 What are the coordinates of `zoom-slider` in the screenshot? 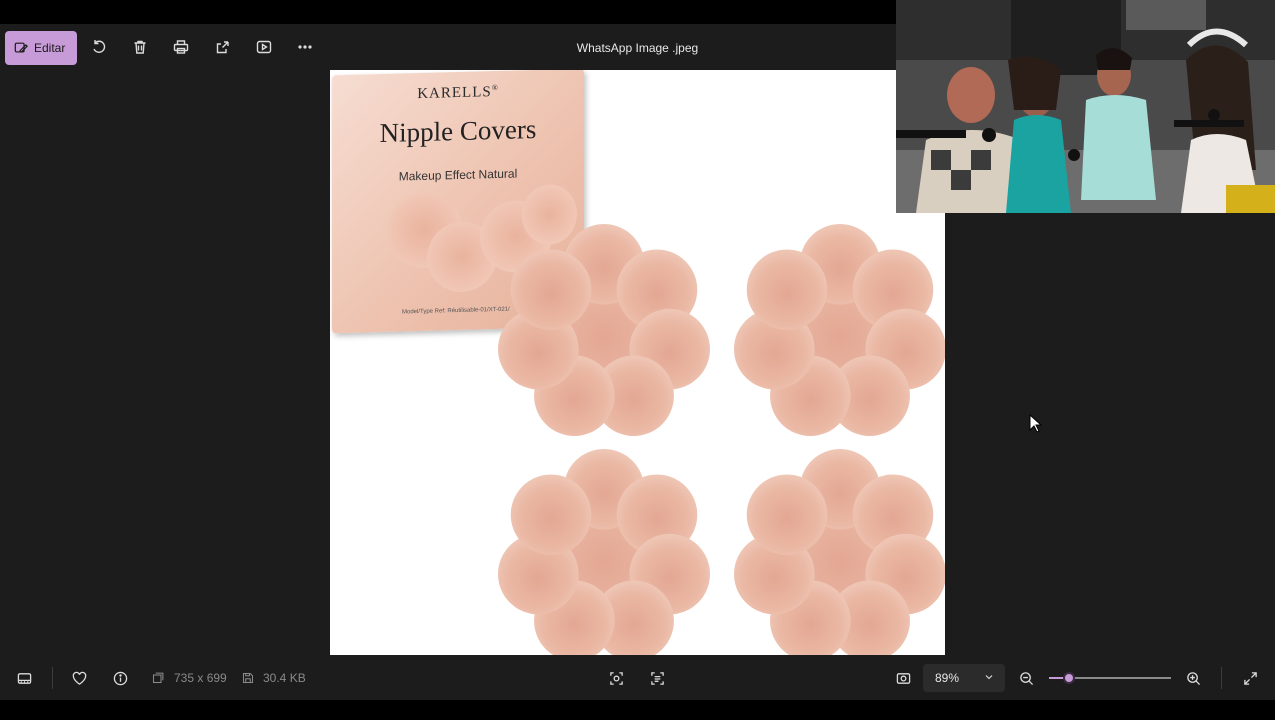 It's located at (1110, 678).